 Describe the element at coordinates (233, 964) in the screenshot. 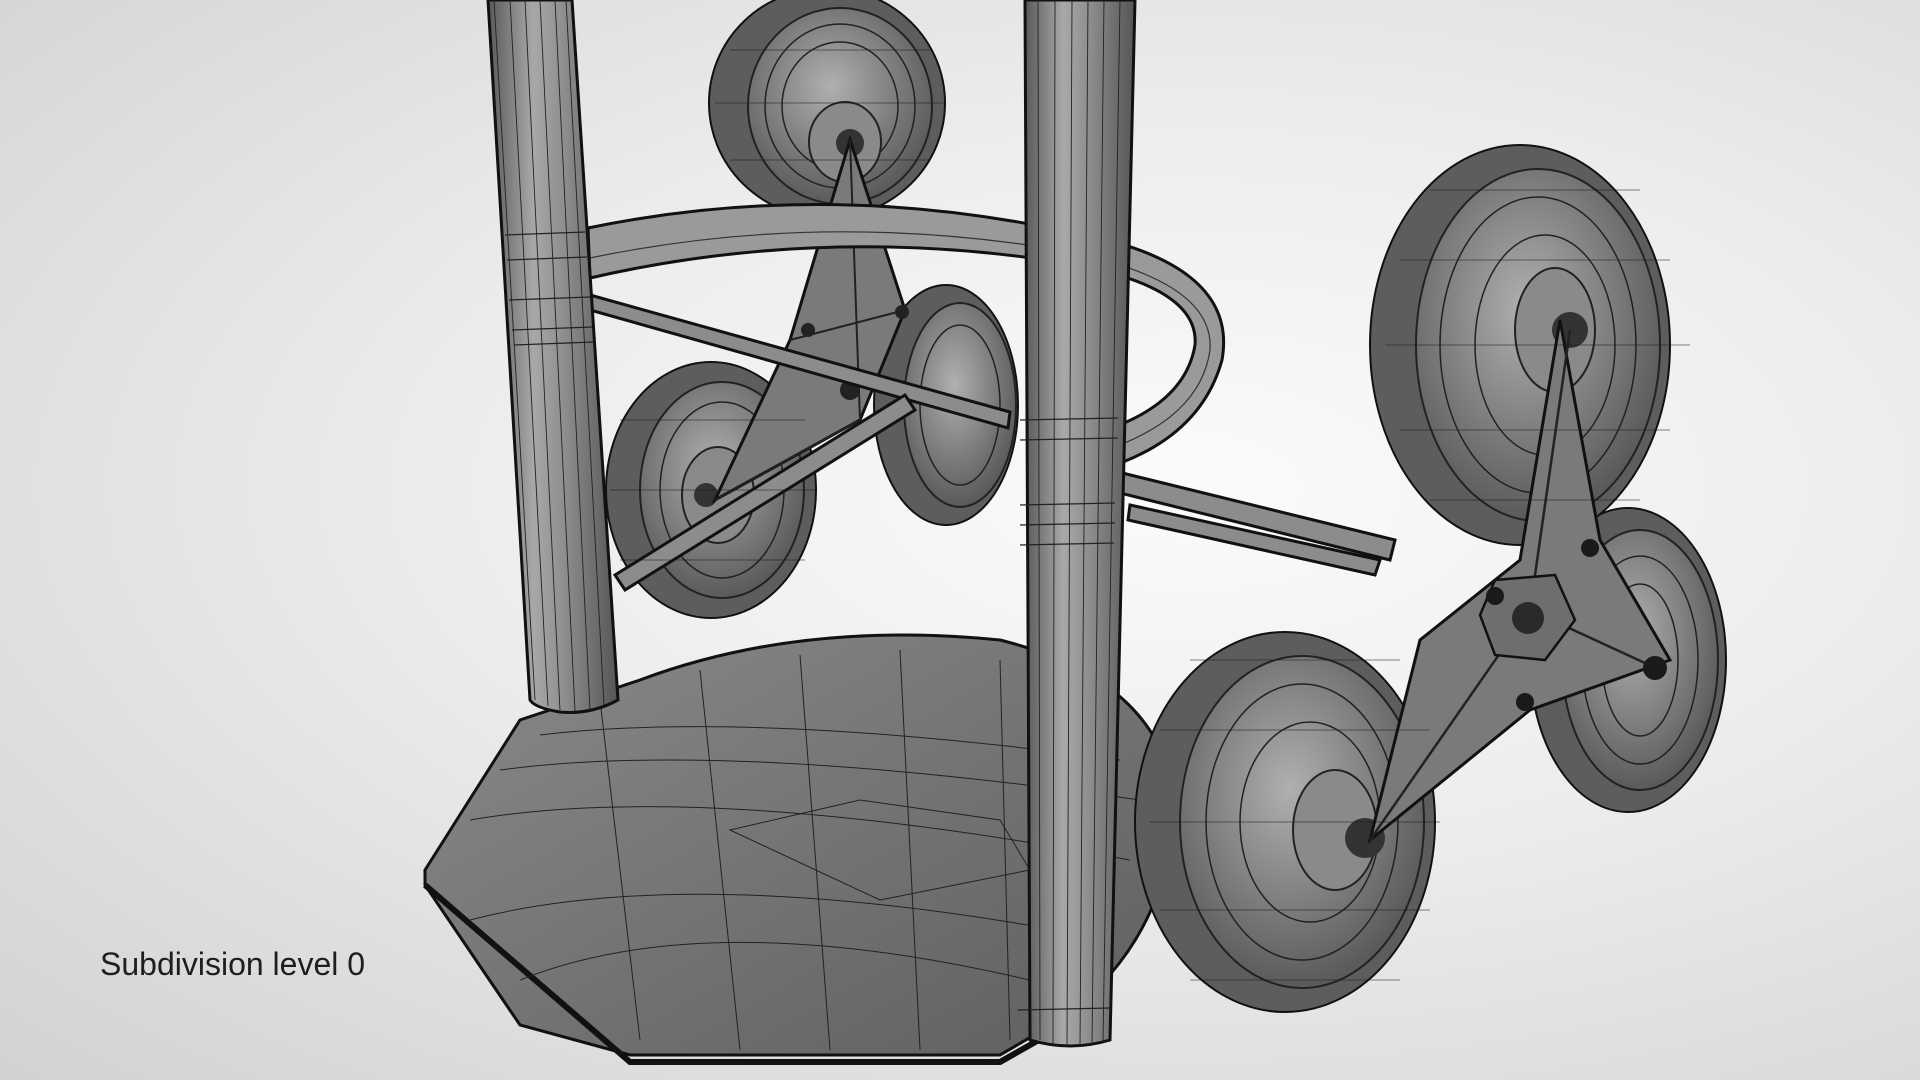

I see `subdivision-caption: Subdivision level 0` at that location.